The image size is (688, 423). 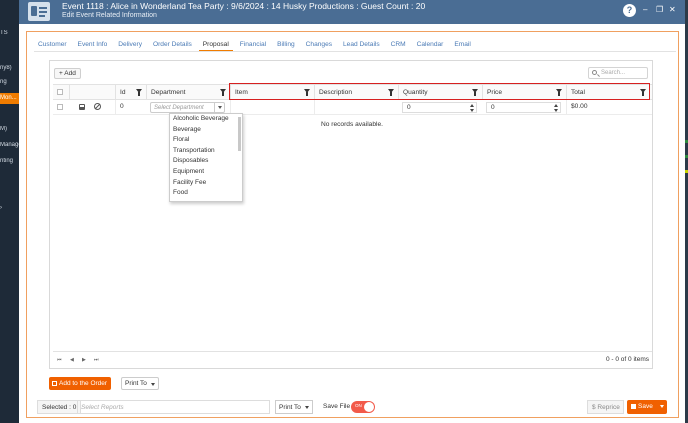 I want to click on reprice-button: $ Reprice, so click(x=605, y=407).